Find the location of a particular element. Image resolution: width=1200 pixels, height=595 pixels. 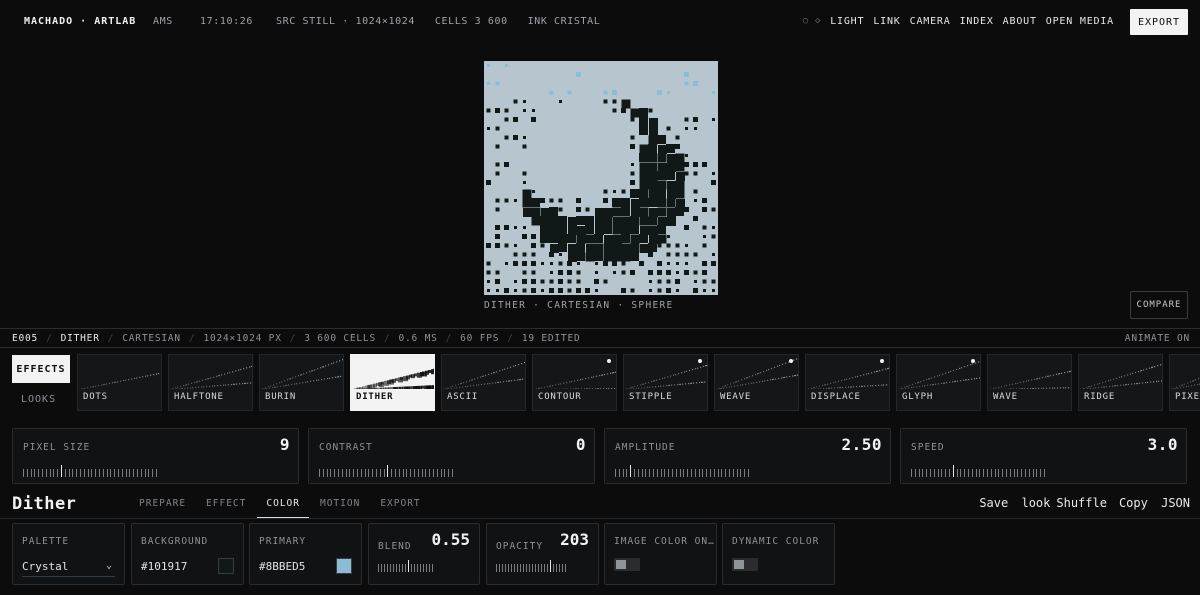

effects-tab: EFFECTS is located at coordinates (41, 369).